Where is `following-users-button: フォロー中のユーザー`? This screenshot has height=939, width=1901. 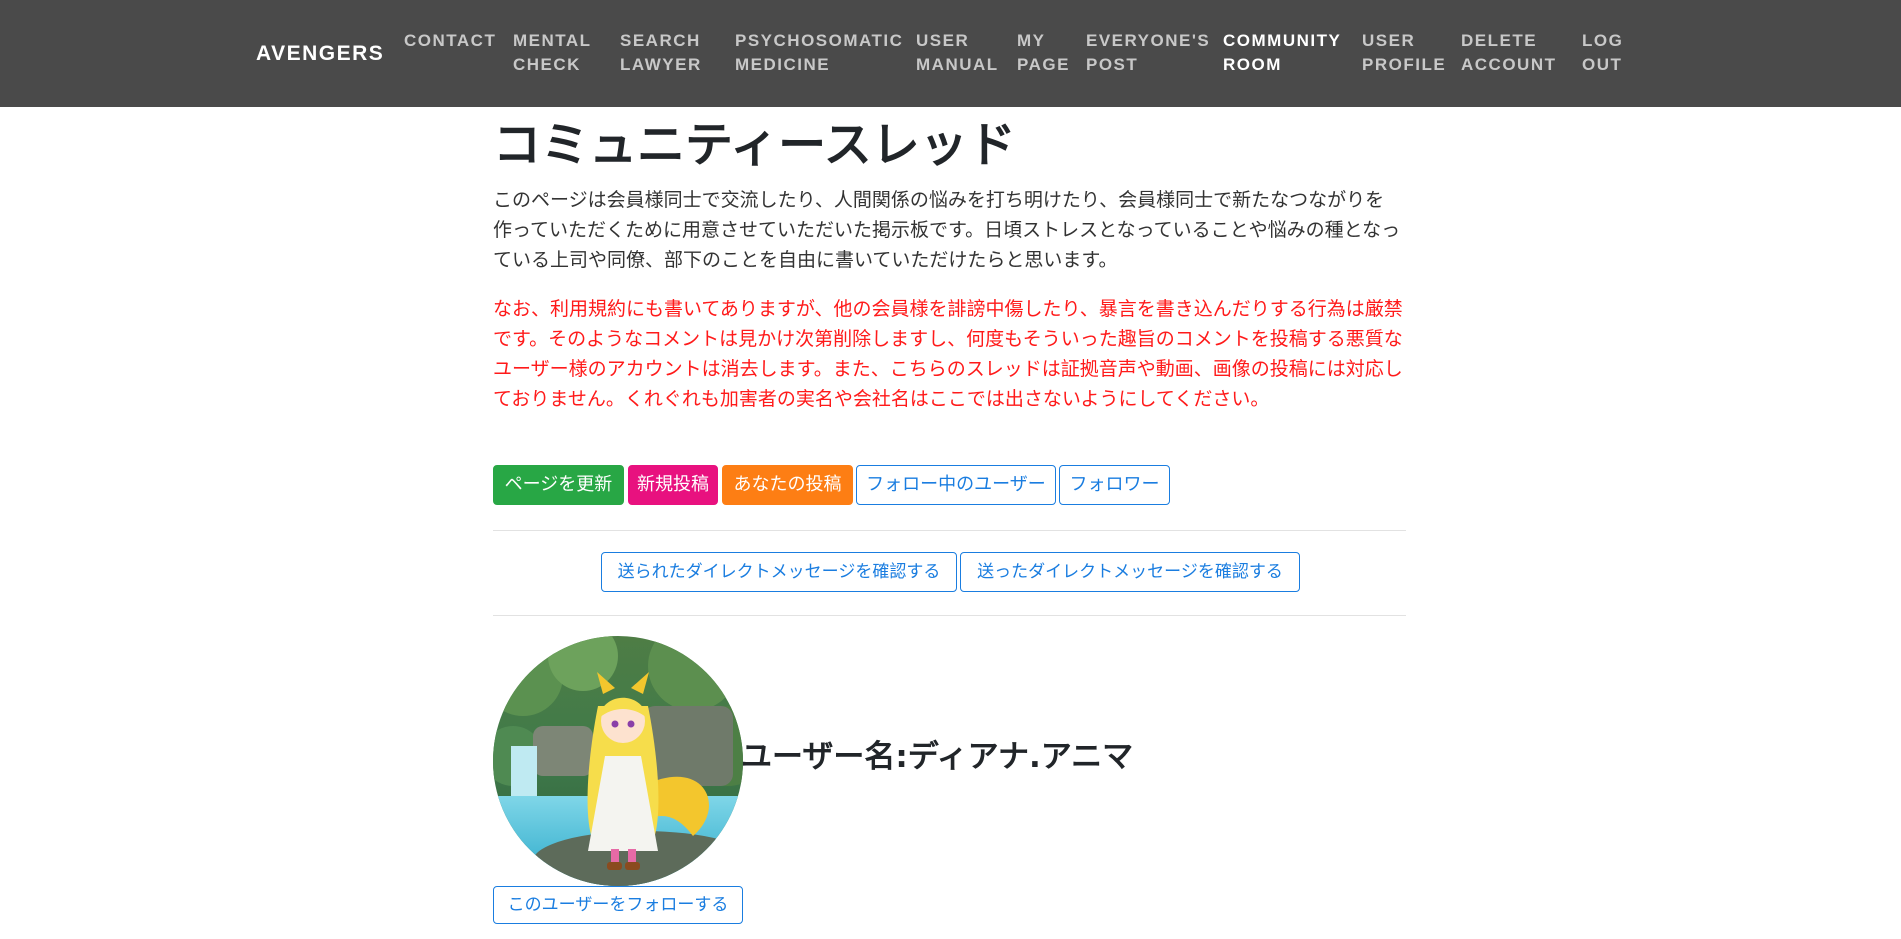
following-users-button: フォロー中のユーザー is located at coordinates (956, 485).